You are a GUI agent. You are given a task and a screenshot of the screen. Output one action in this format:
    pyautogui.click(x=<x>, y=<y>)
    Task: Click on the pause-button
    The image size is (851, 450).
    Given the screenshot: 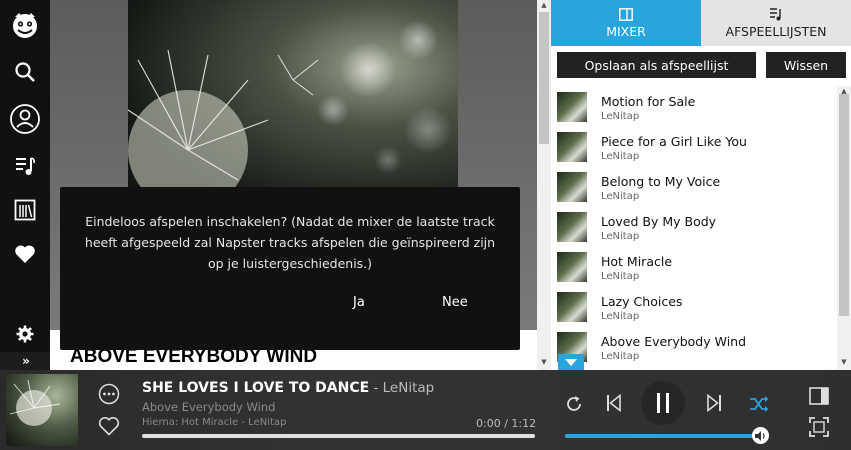 What is the action you would take?
    pyautogui.click(x=663, y=403)
    